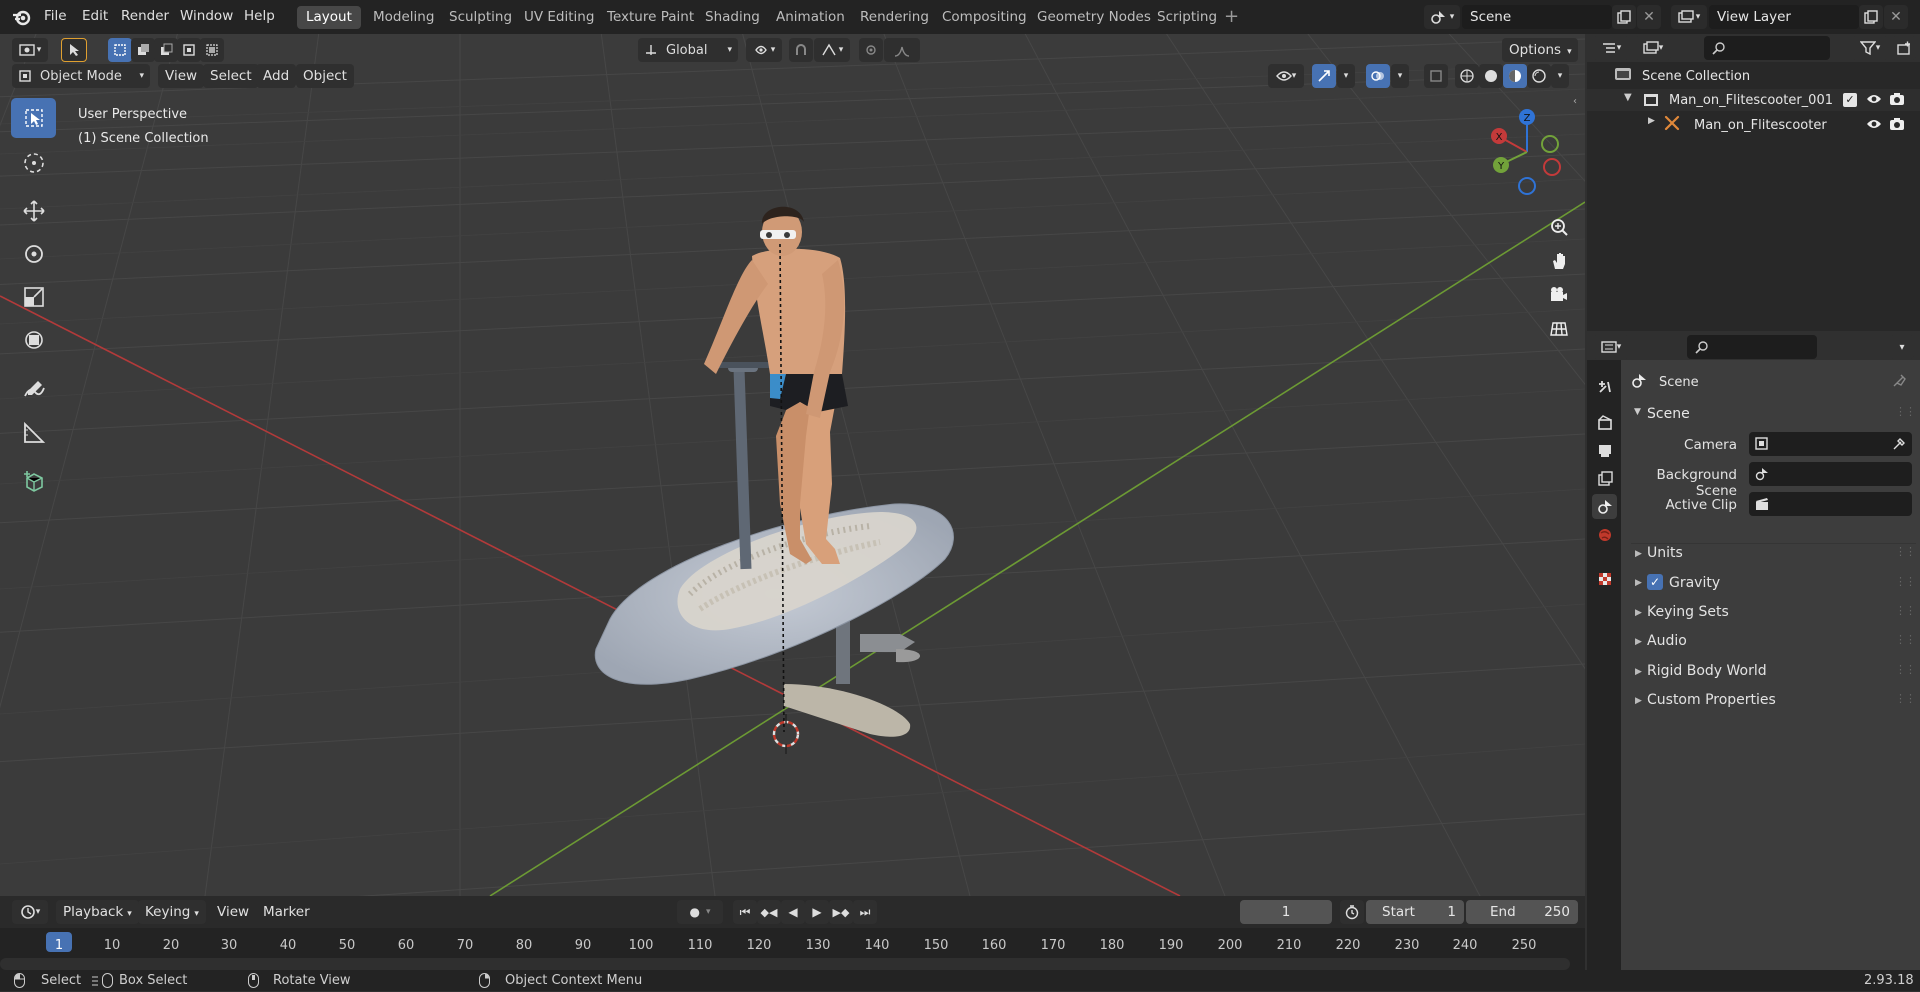 The image size is (1920, 992). Describe the element at coordinates (1711, 700) in the screenshot. I see `custom-properties-panel: Custom Properties` at that location.